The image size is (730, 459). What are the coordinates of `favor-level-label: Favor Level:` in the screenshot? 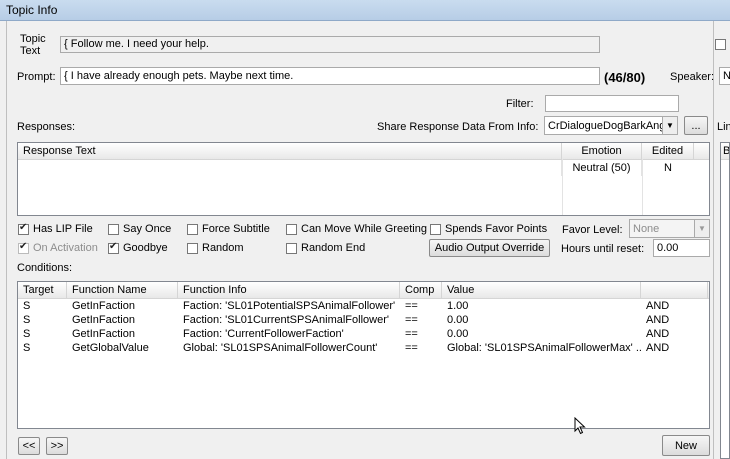 It's located at (592, 230).